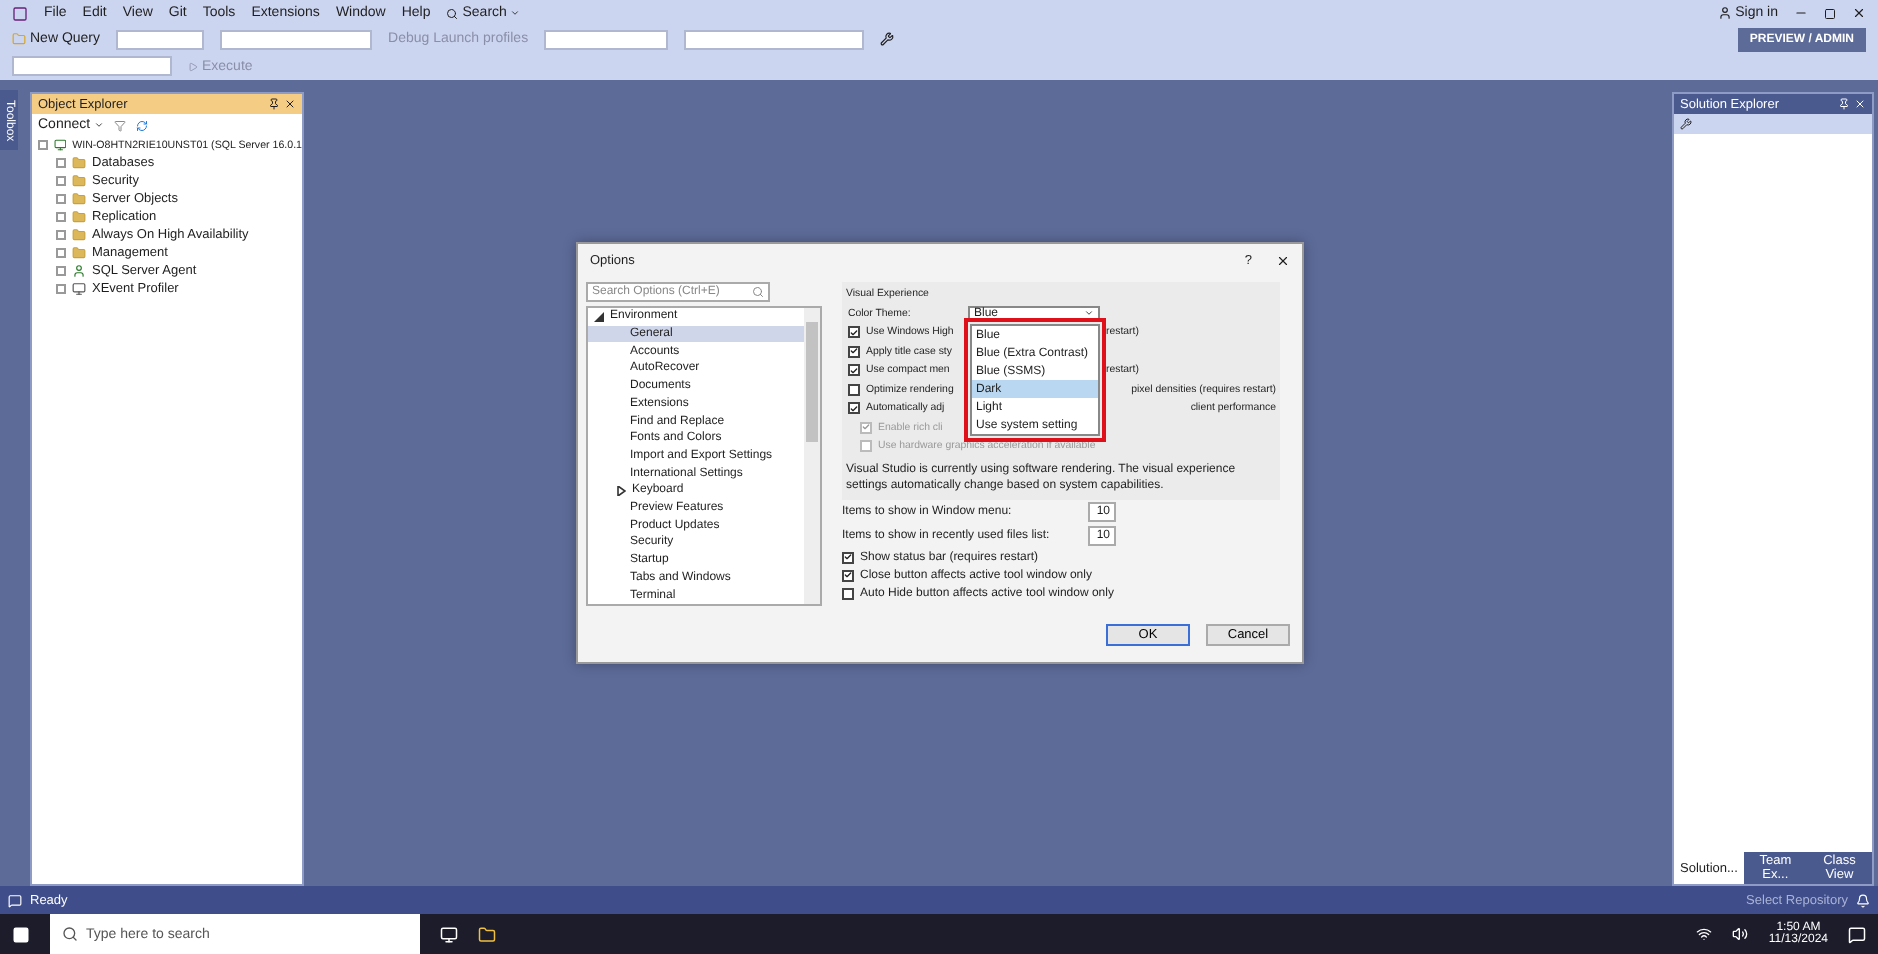 This screenshot has width=1878, height=954. What do you see at coordinates (142, 125) in the screenshot?
I see `refresh-icon` at bounding box center [142, 125].